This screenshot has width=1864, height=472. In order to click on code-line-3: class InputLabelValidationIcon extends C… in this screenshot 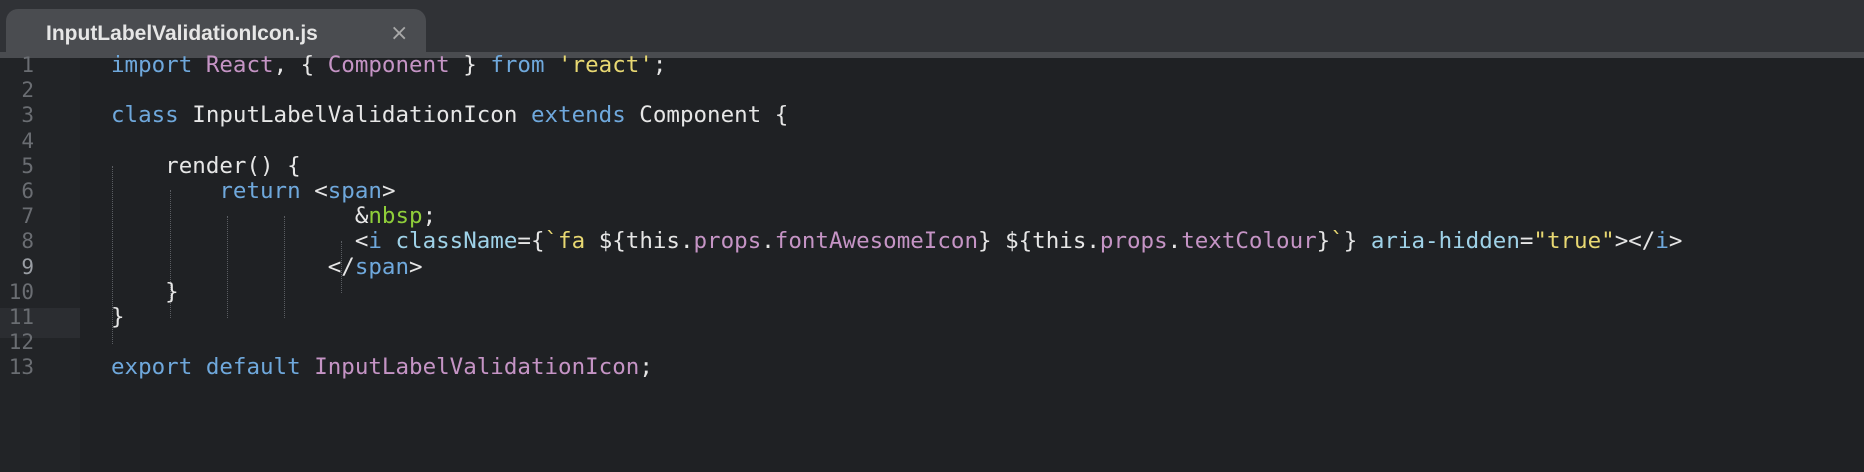, I will do `click(450, 115)`.